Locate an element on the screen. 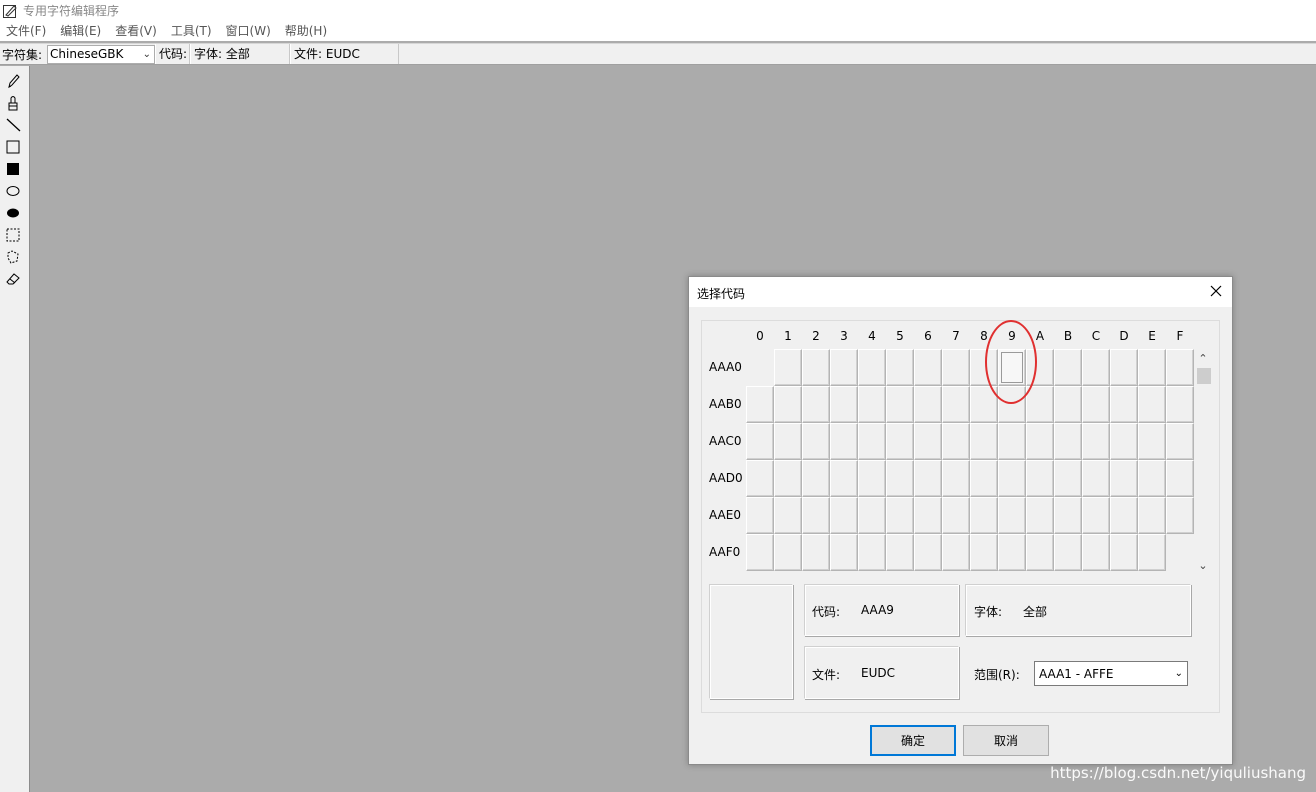 This screenshot has height=792, width=1316. hollow-ellipse-icon is located at coordinates (13, 191).